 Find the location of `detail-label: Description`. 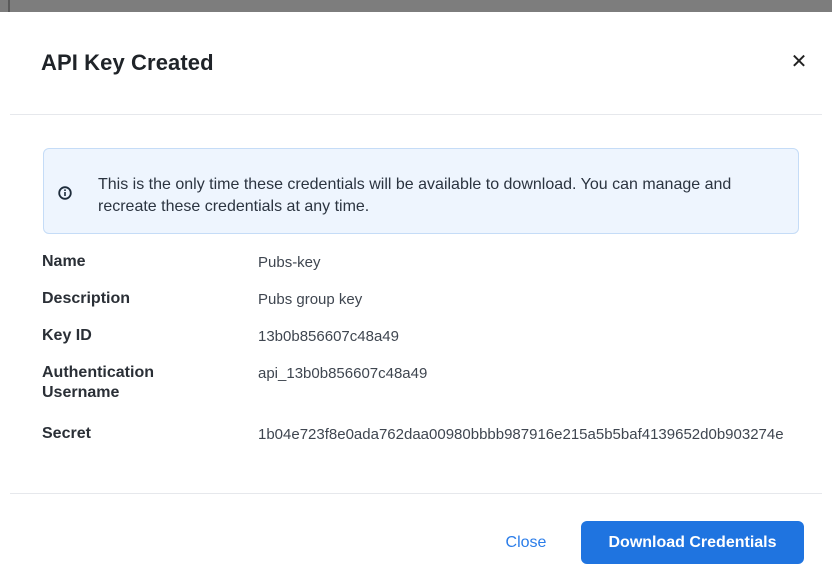

detail-label: Description is located at coordinates (86, 298).